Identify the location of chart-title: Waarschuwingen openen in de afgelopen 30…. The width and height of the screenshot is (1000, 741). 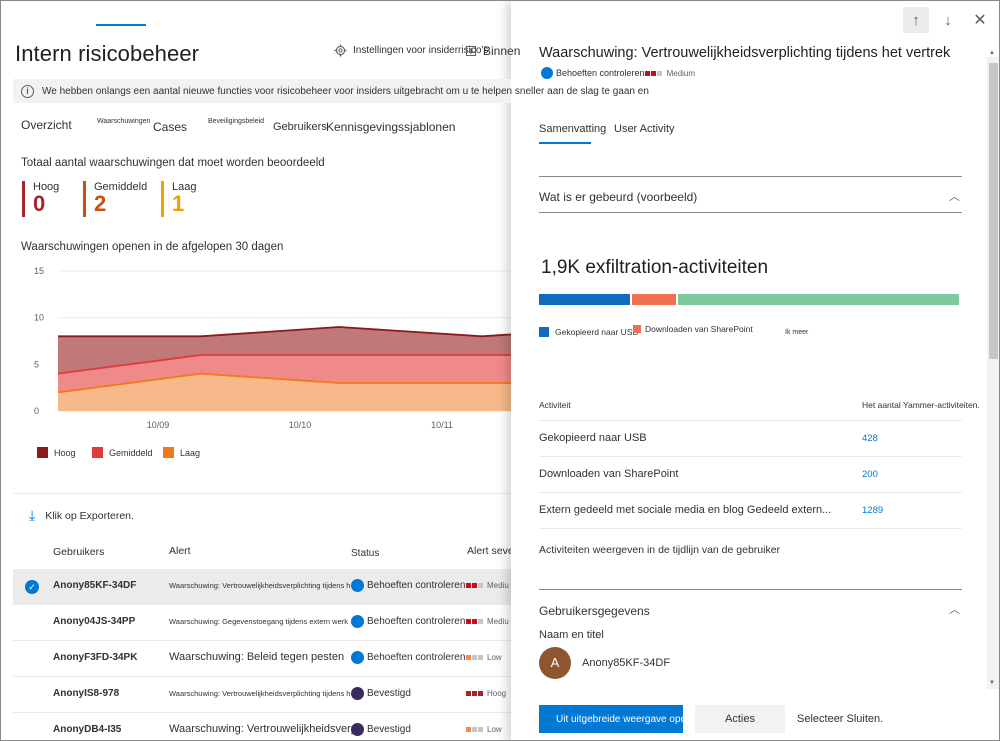
(152, 247).